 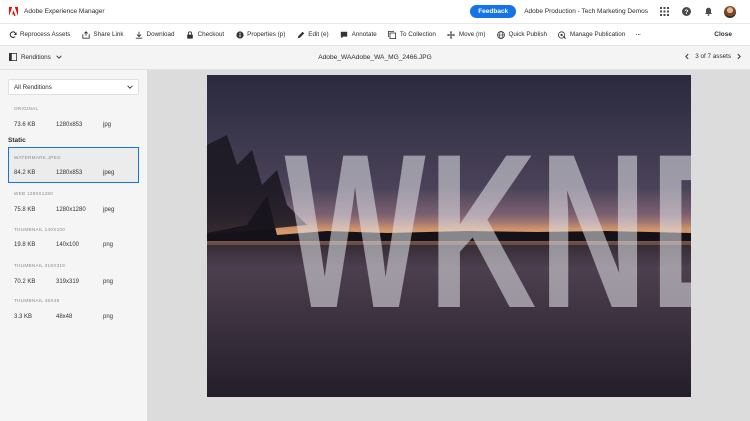 I want to click on move-button: Move (m), so click(x=466, y=34).